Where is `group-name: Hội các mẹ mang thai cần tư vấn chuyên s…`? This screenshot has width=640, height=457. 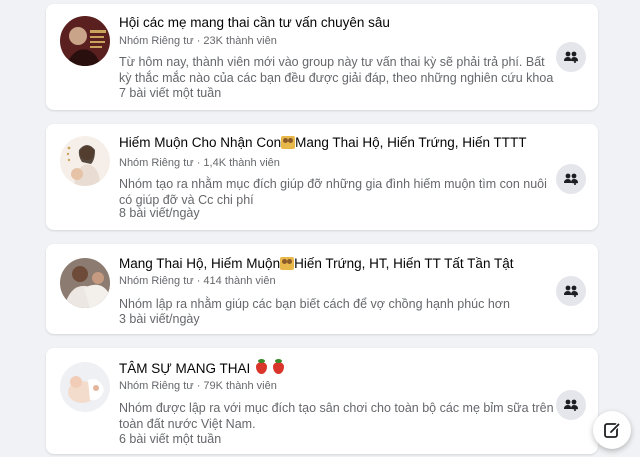 group-name: Hội các mẹ mang thai cần tư vấn chuyên s… is located at coordinates (254, 22).